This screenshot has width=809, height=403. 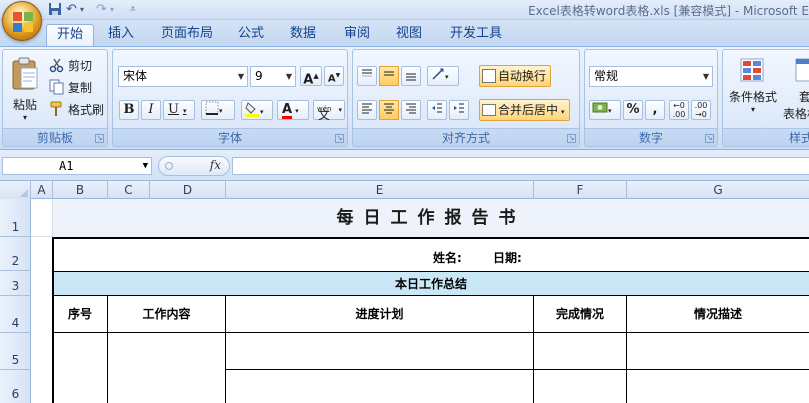 I want to click on column-header-d: D, so click(x=188, y=190).